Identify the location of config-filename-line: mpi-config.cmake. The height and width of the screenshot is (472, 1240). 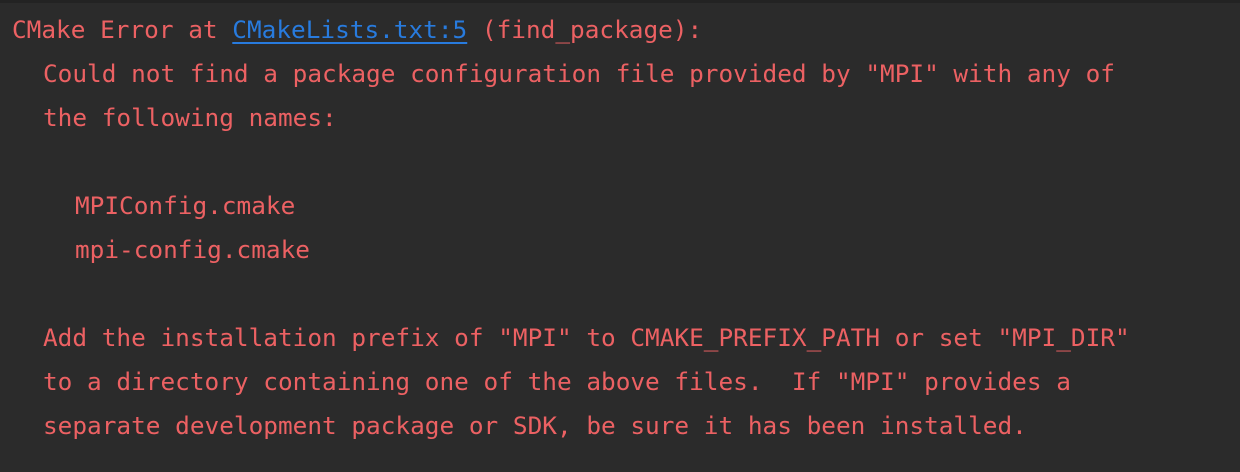
(192, 249).